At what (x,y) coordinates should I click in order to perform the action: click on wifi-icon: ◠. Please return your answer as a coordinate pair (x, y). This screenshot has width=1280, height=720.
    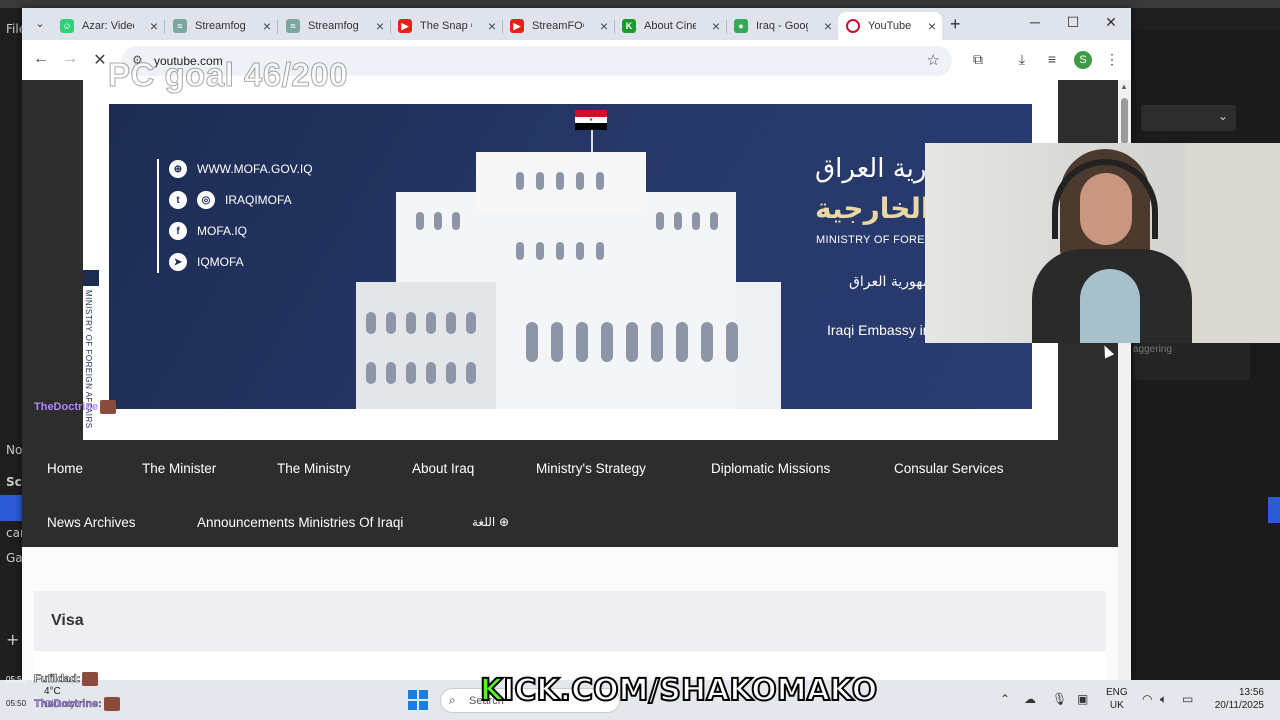
    Looking at the image, I should click on (1147, 699).